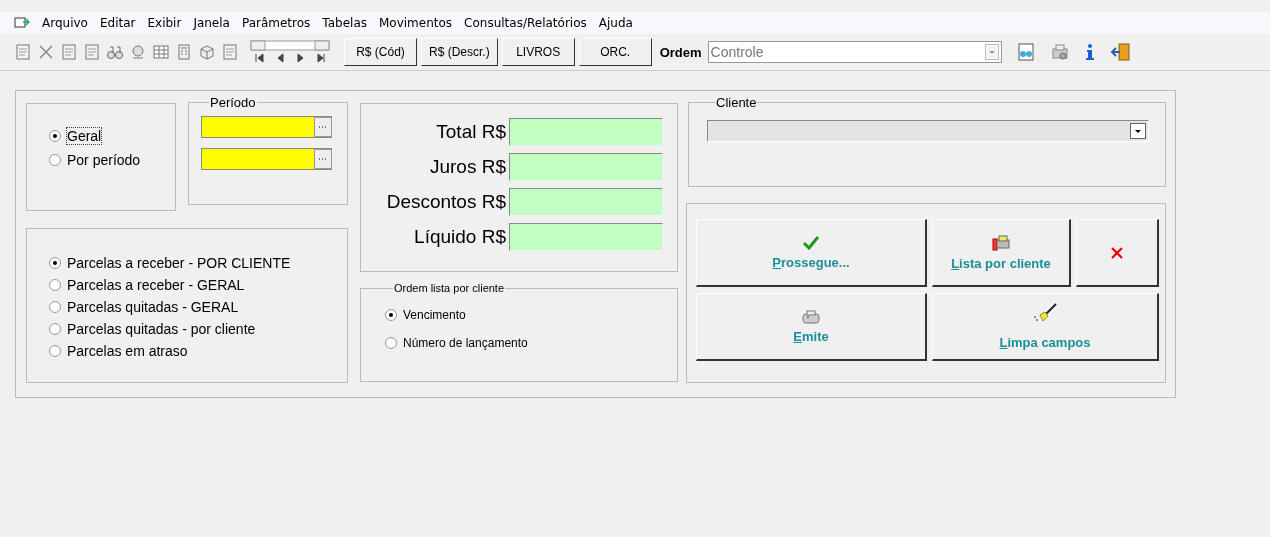 This screenshot has height=537, width=1270. What do you see at coordinates (46, 52) in the screenshot?
I see `delete-icon` at bounding box center [46, 52].